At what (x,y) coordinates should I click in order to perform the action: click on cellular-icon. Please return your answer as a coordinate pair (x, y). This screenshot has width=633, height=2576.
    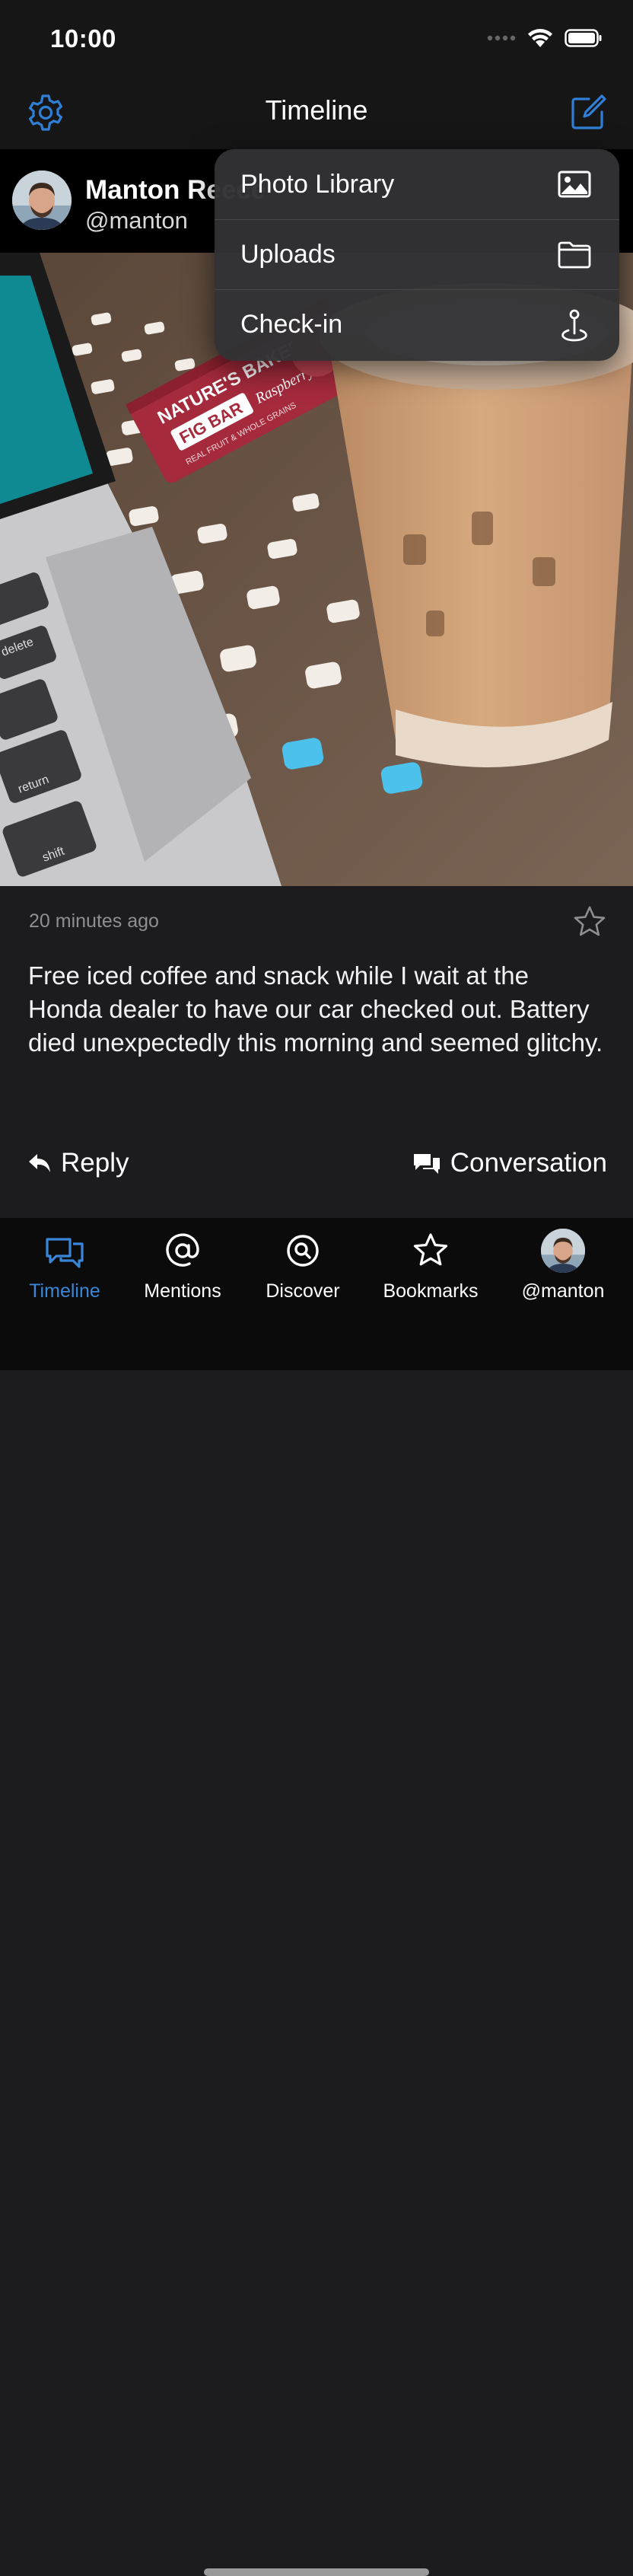
    Looking at the image, I should click on (501, 38).